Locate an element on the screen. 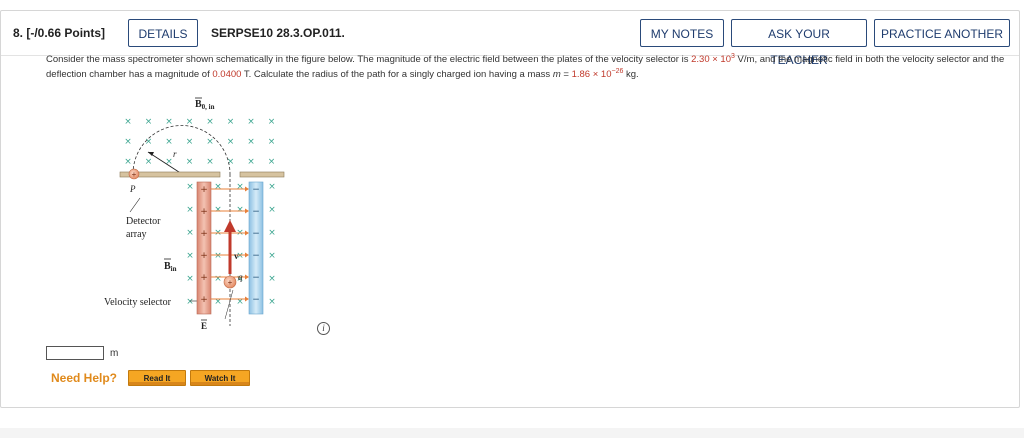  velocity-arrowhead is located at coordinates (230, 226).